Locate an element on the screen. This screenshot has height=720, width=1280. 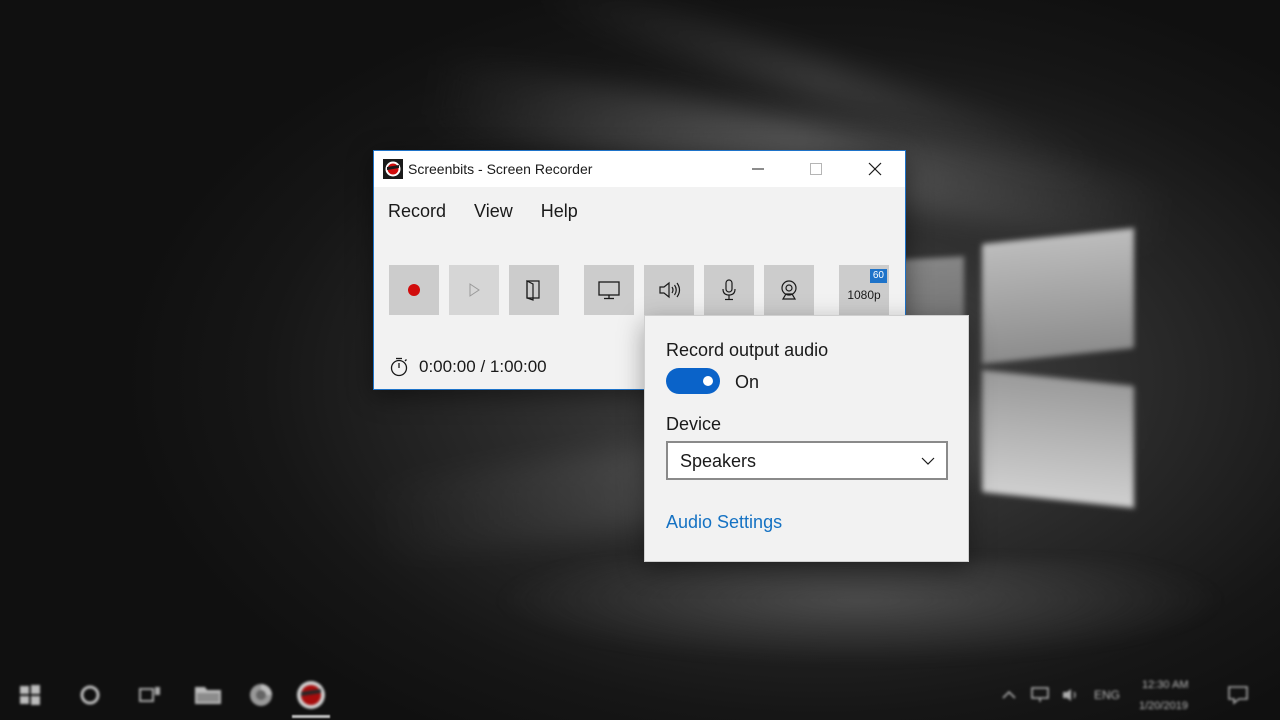
webcam-icon is located at coordinates (789, 290).